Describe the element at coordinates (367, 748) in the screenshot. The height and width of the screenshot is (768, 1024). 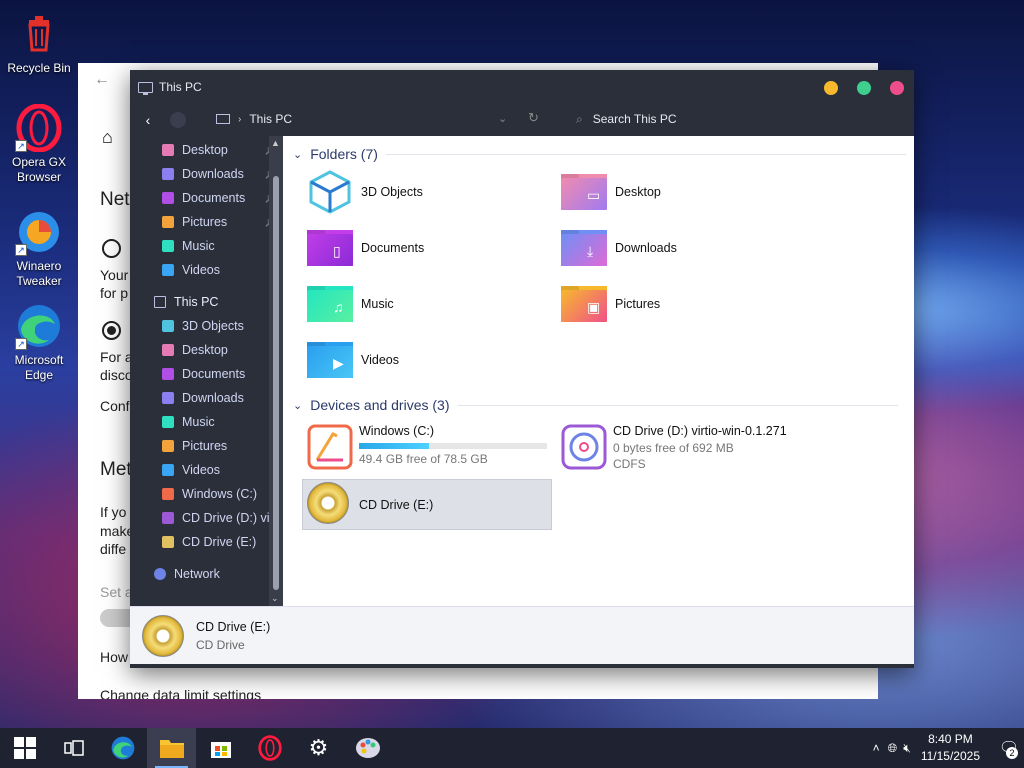
I see `paint-taskbar-button` at that location.